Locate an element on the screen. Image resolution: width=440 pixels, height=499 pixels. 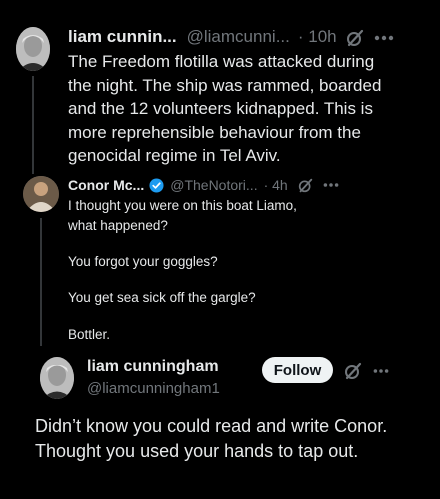
avatar-conor is located at coordinates (41, 194).